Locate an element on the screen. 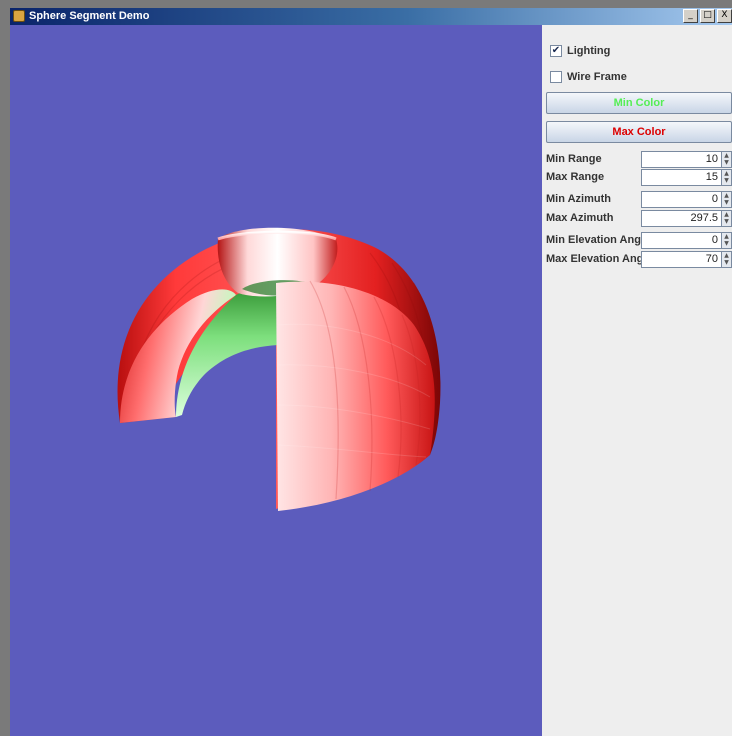 This screenshot has width=732, height=736. maximize-button: □ is located at coordinates (707, 16).